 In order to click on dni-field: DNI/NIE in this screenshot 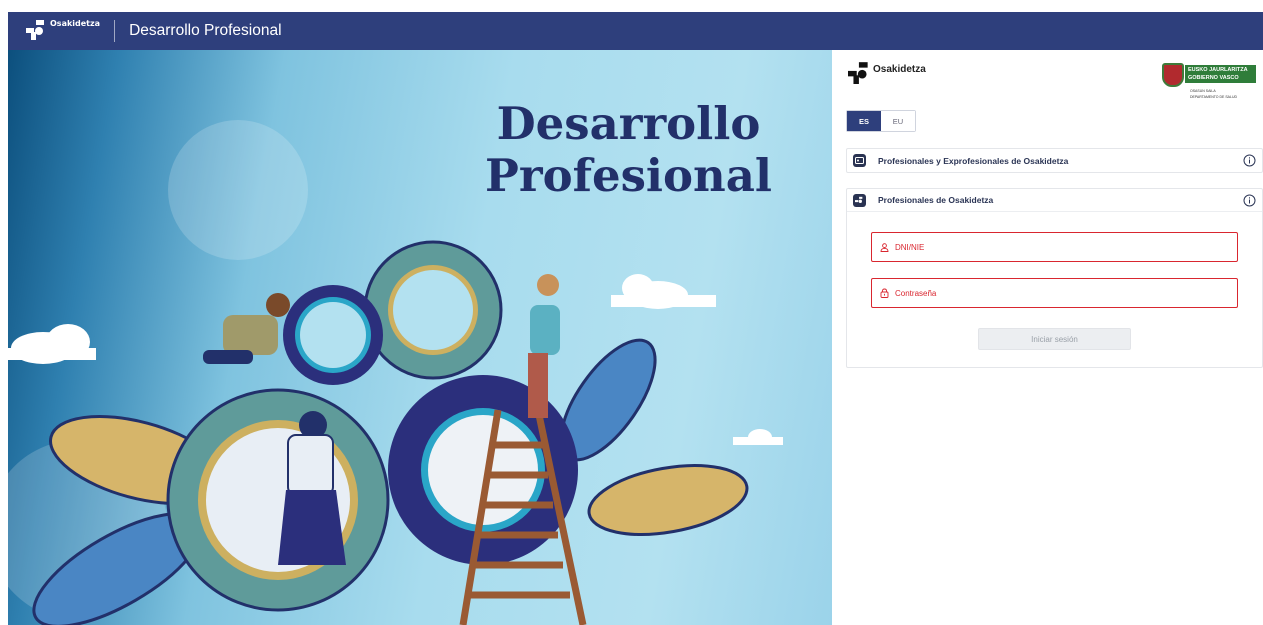, I will do `click(1054, 247)`.